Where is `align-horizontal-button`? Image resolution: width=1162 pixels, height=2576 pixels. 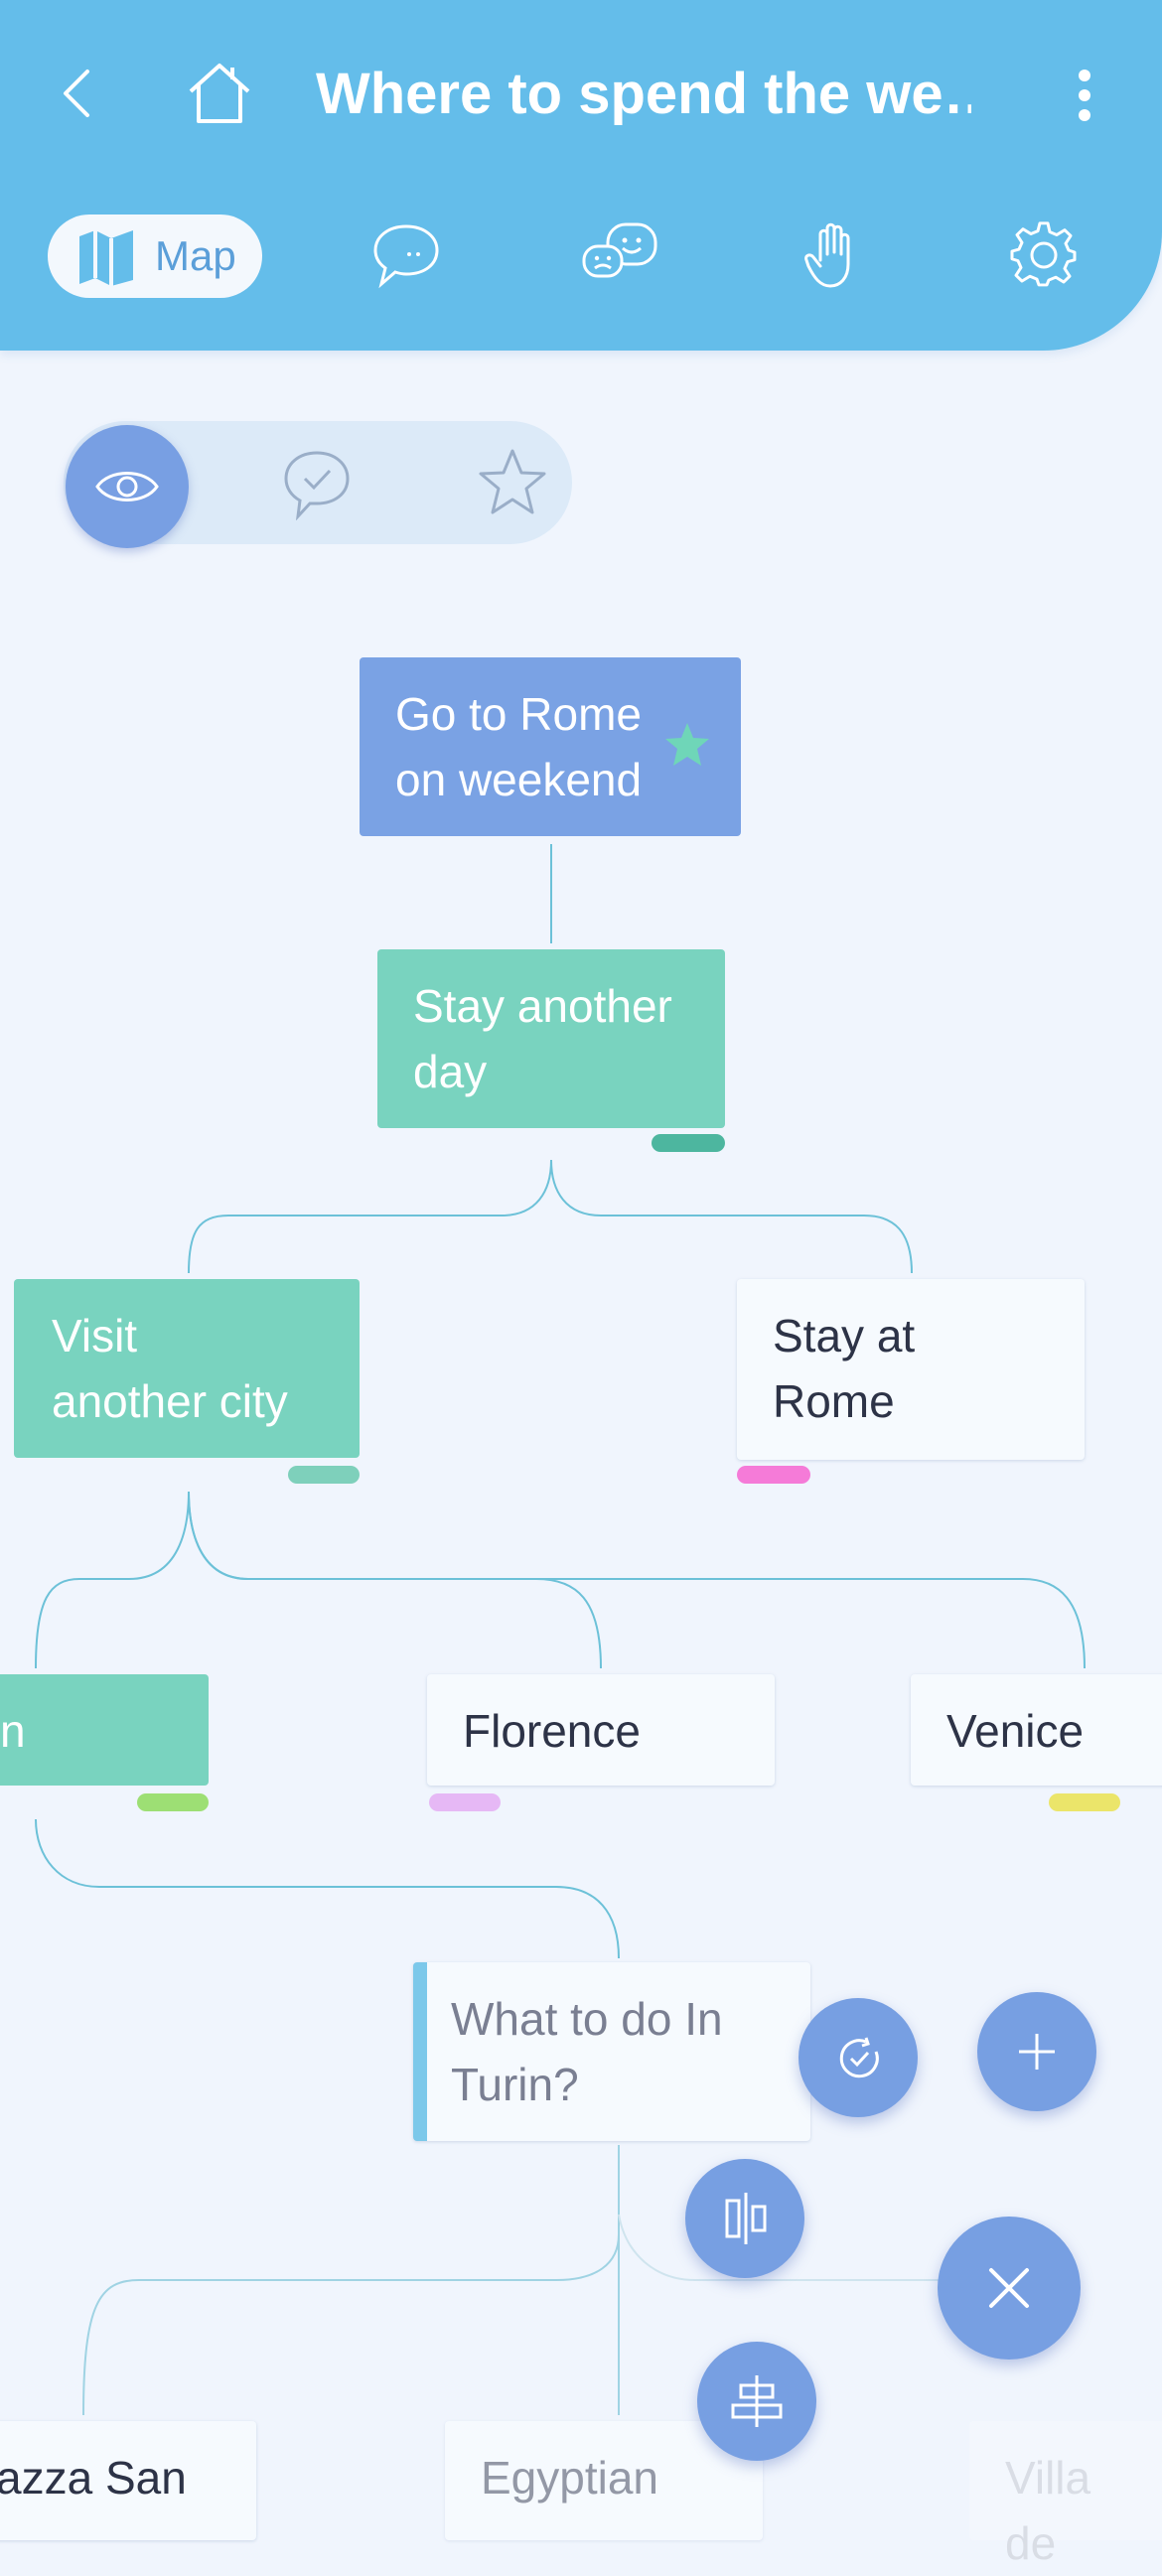
align-horizontal-button is located at coordinates (756, 2401).